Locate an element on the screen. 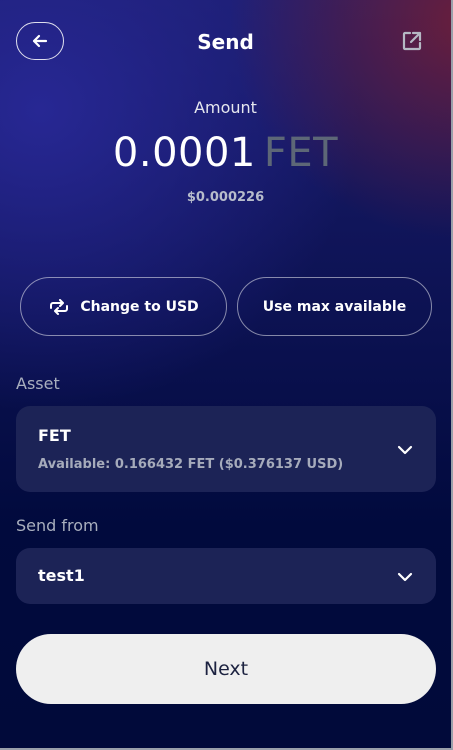  use-max-label: Use max available is located at coordinates (334, 306).